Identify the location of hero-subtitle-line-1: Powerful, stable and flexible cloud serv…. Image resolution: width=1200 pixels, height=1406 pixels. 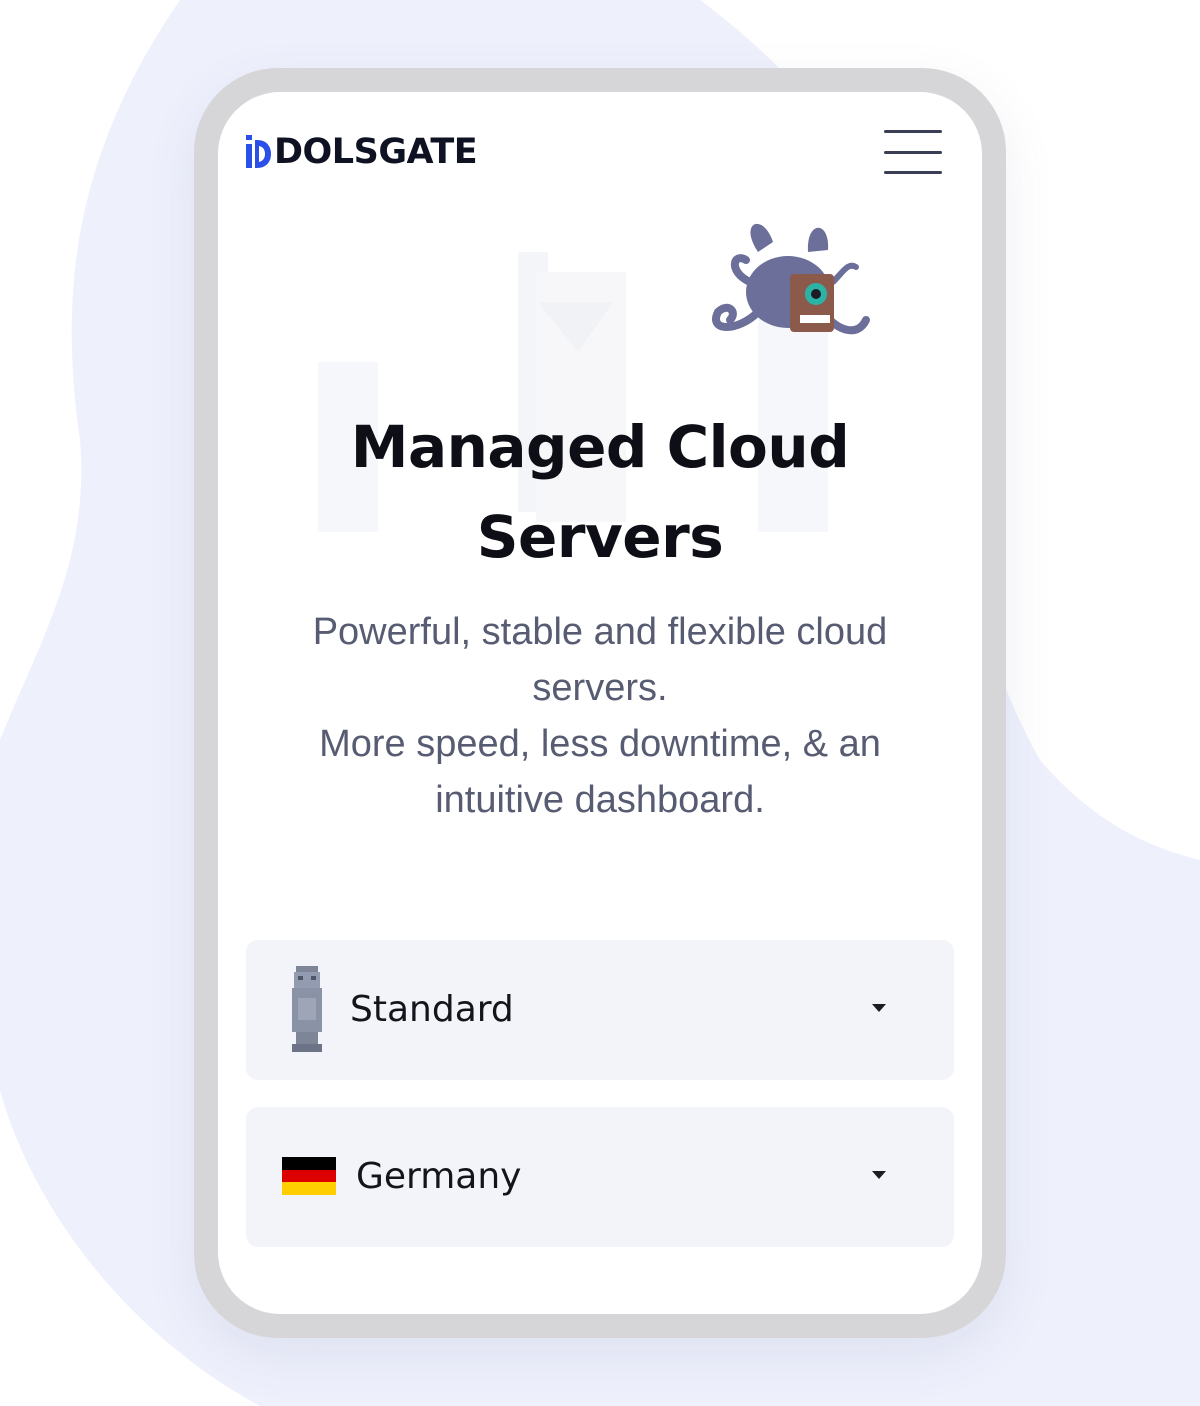
(600, 660).